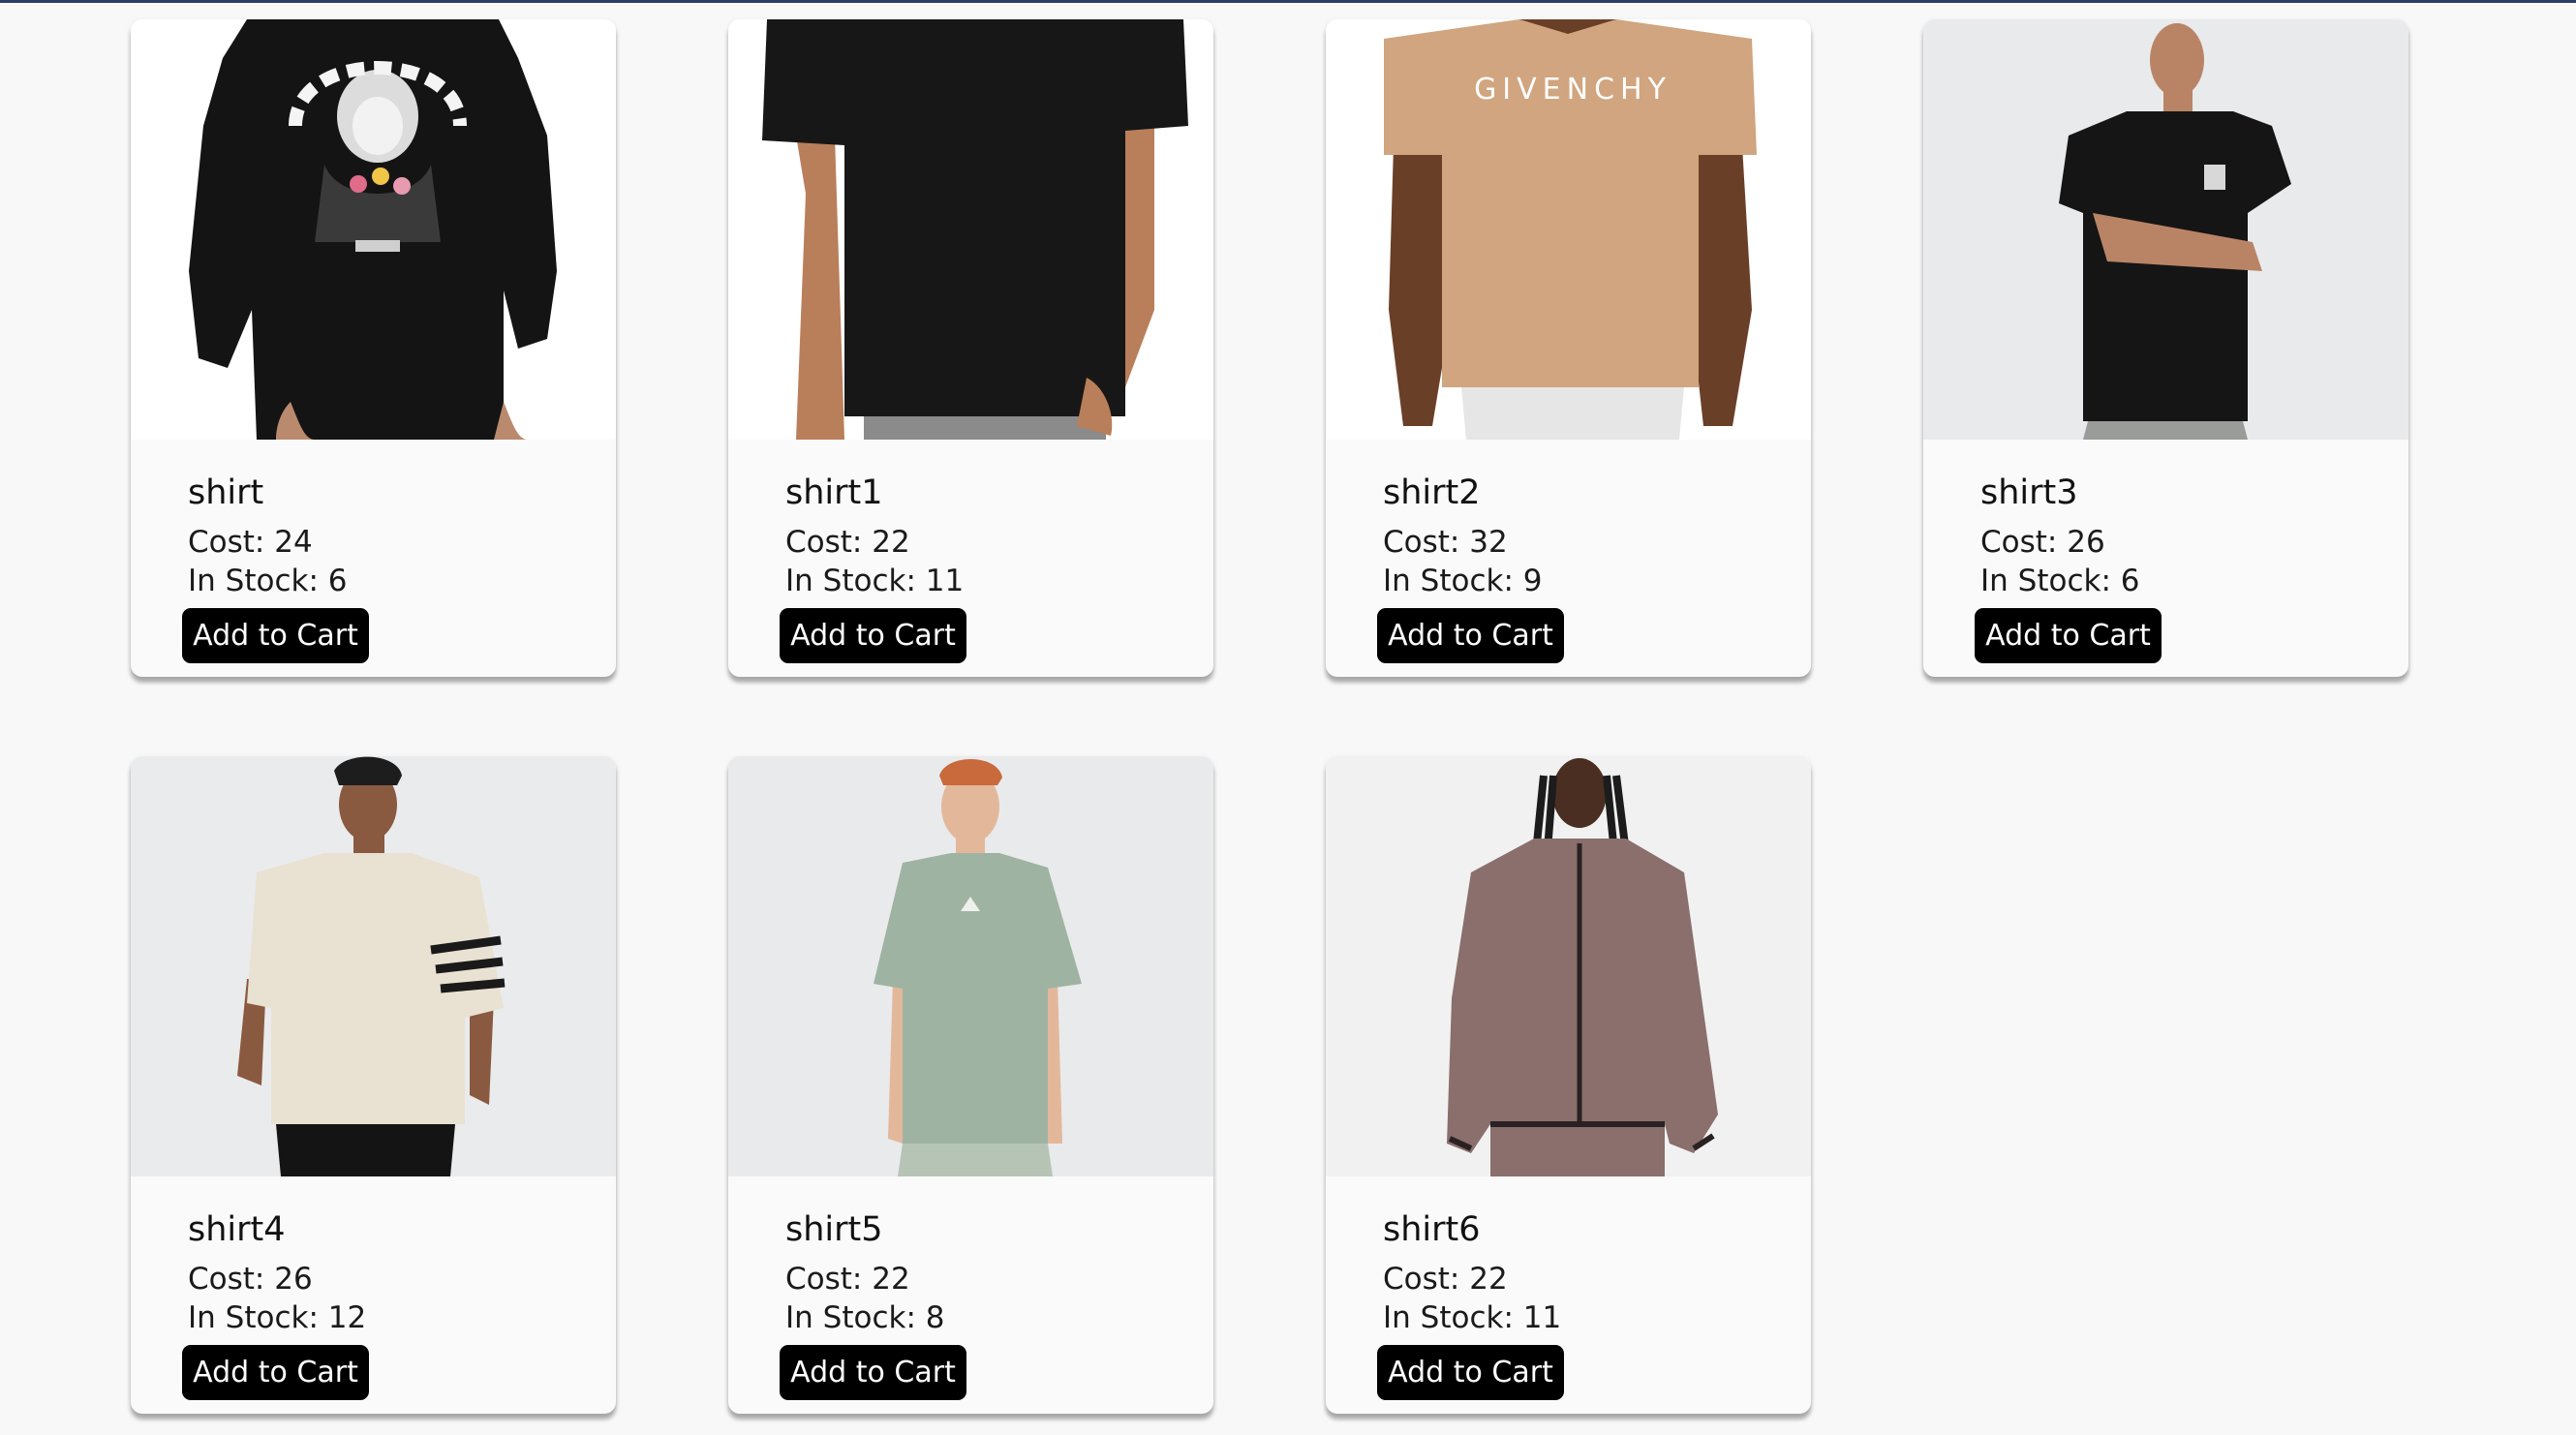  I want to click on product-stock: In Stock: 9, so click(1463, 581).